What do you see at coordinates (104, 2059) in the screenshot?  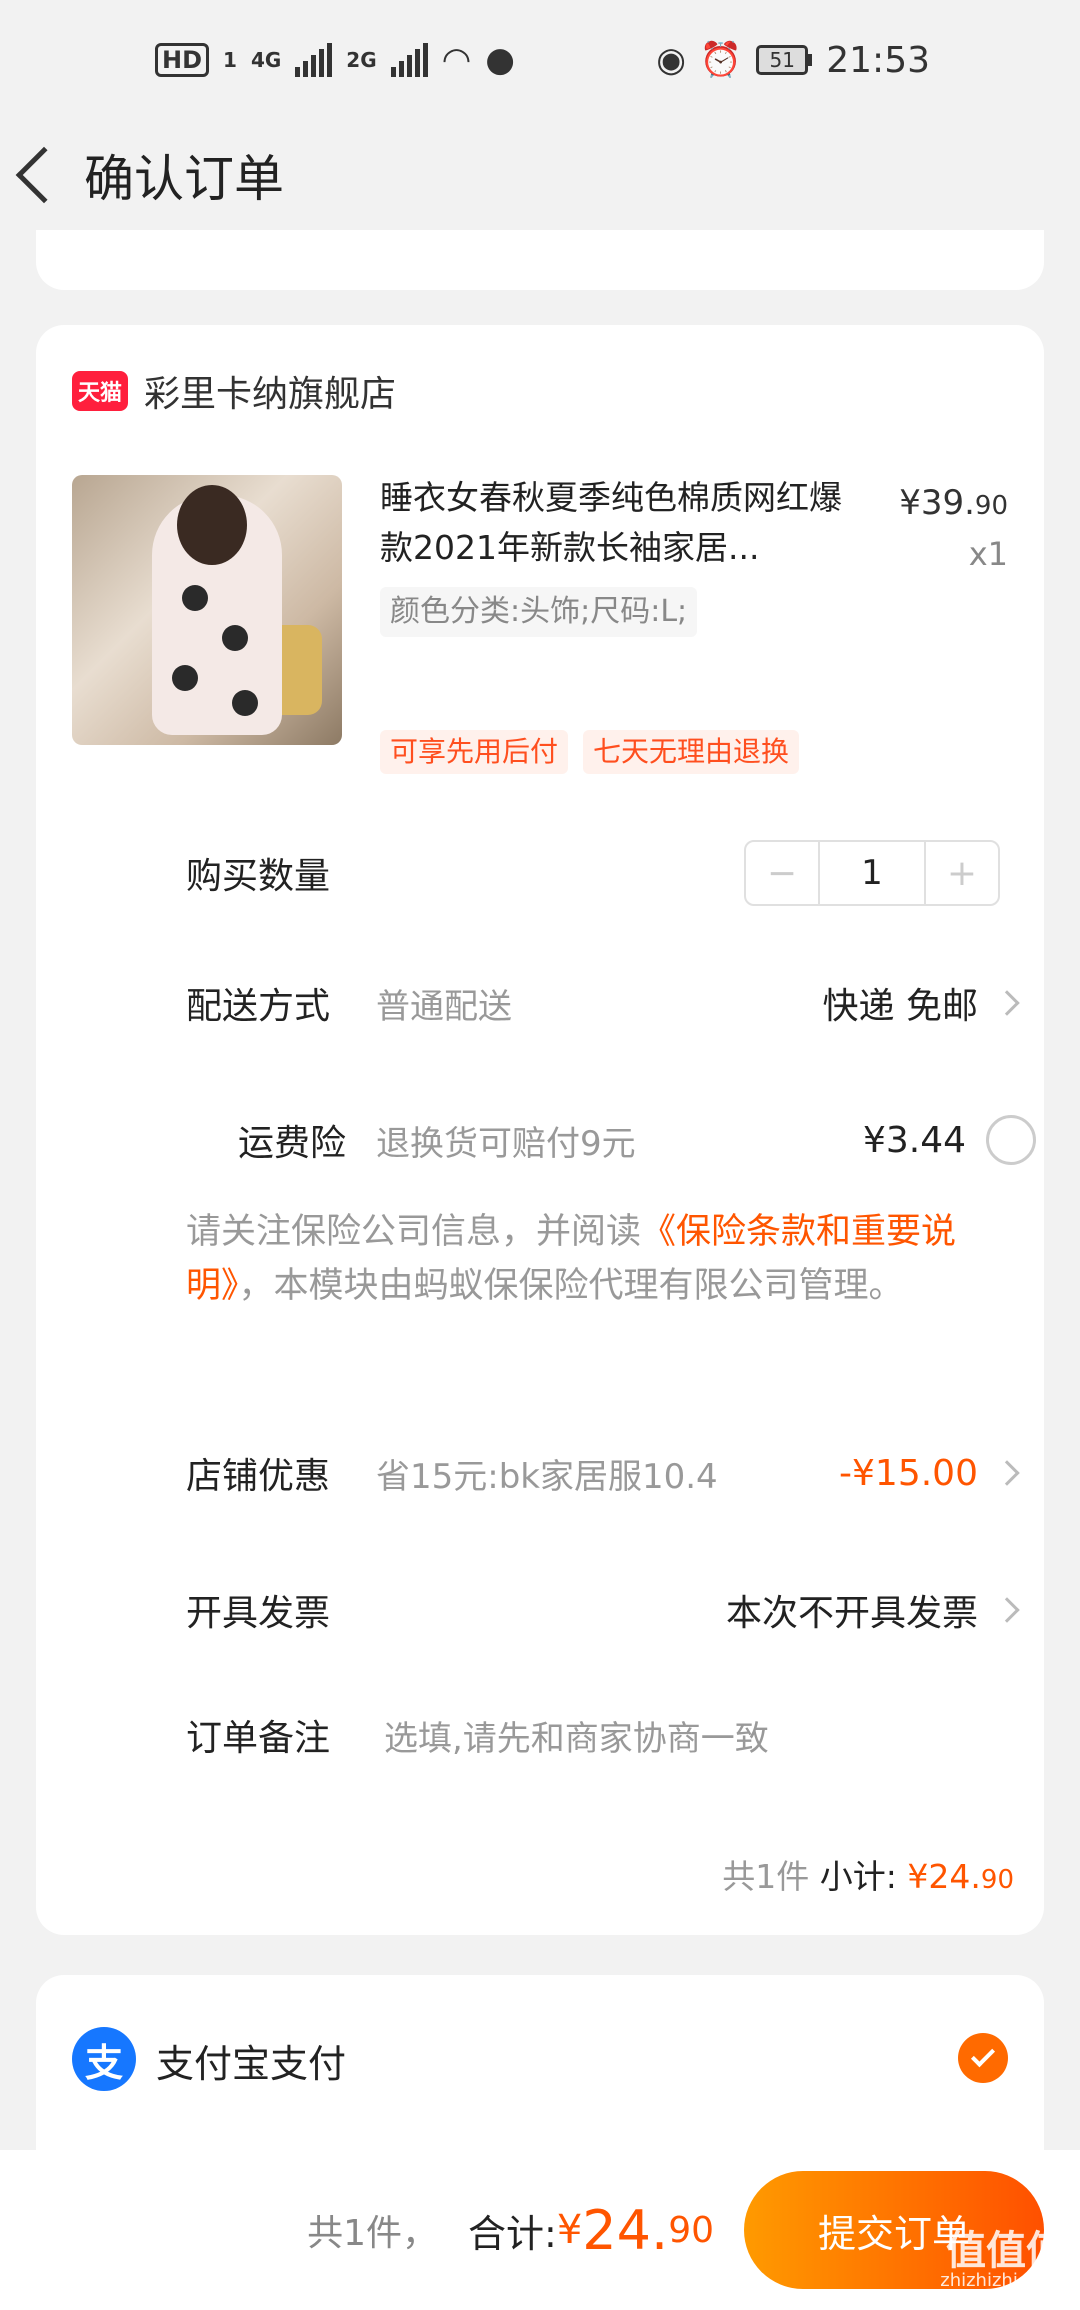 I see `alipay-icon: 支` at bounding box center [104, 2059].